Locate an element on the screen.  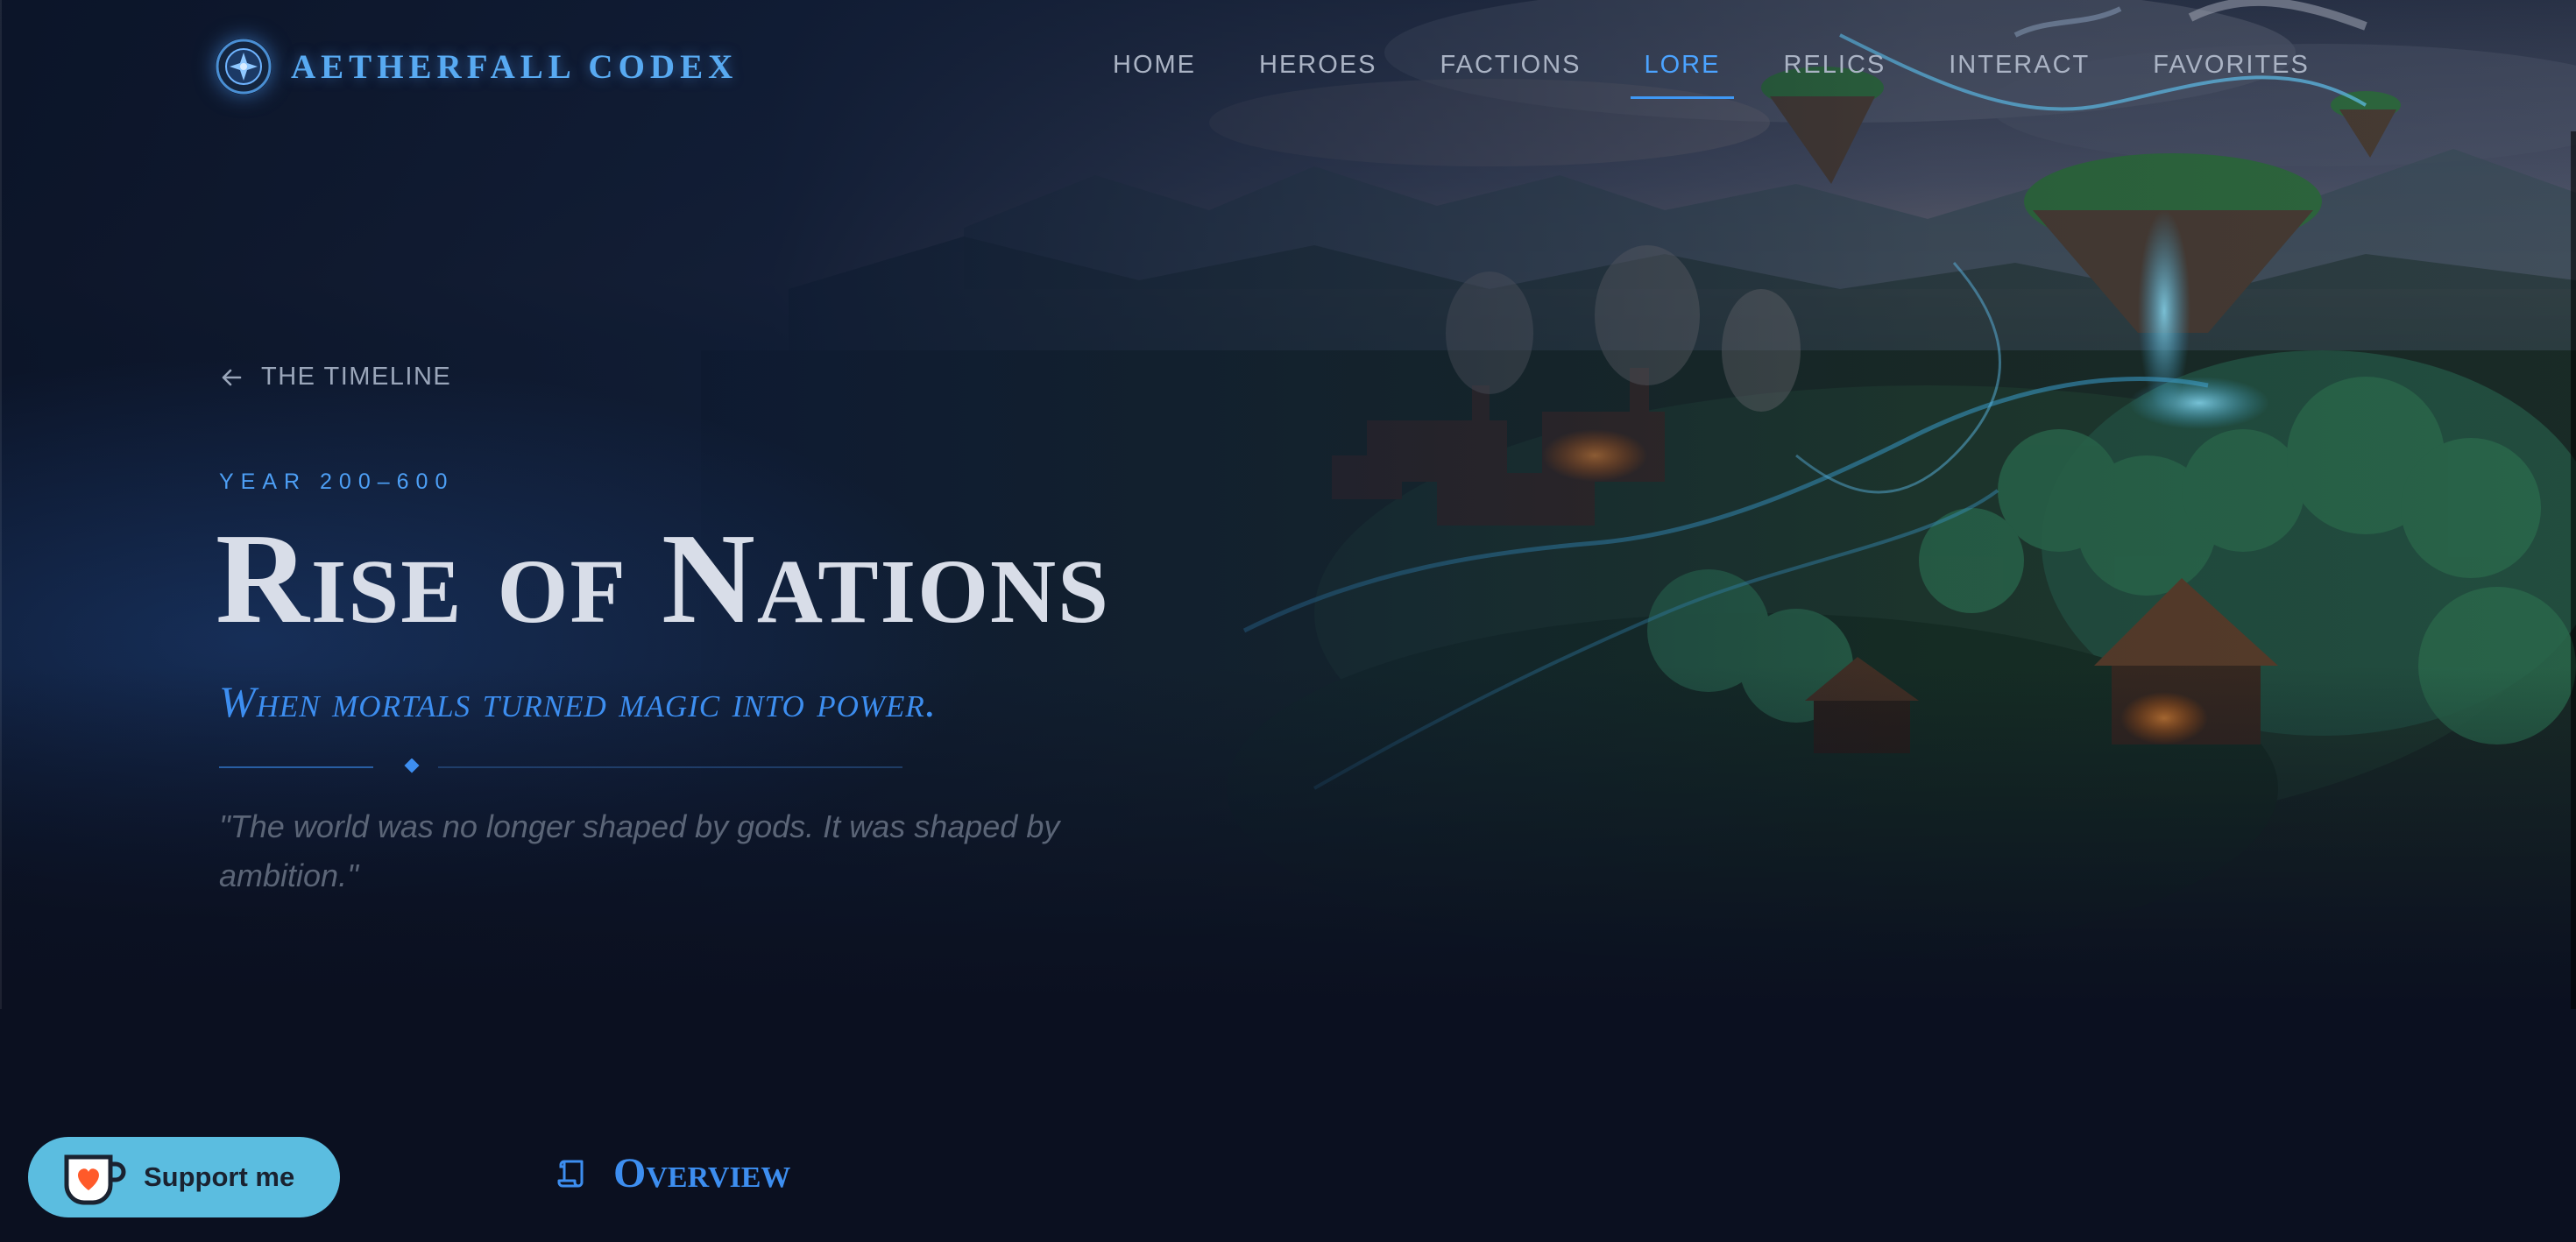
back-to-timeline-link: THE TIMELINE is located at coordinates (335, 377).